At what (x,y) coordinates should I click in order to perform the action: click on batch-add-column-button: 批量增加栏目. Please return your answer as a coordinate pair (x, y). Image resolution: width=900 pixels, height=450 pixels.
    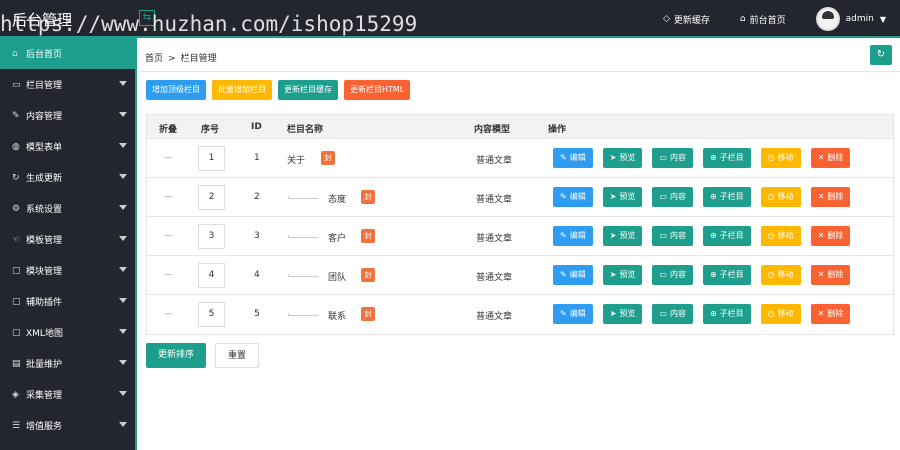
    Looking at the image, I should click on (242, 90).